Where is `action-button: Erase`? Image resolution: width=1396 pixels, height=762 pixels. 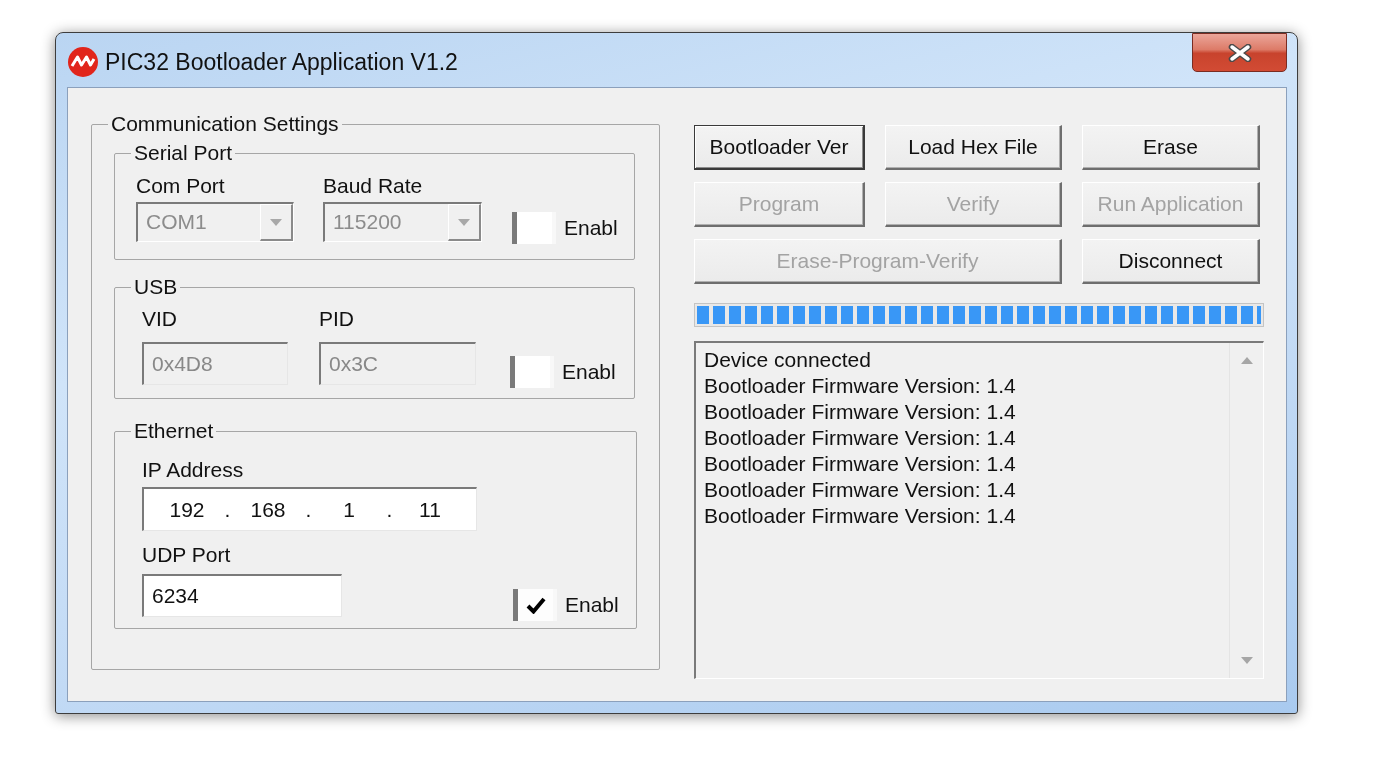
action-button: Erase is located at coordinates (1171, 147).